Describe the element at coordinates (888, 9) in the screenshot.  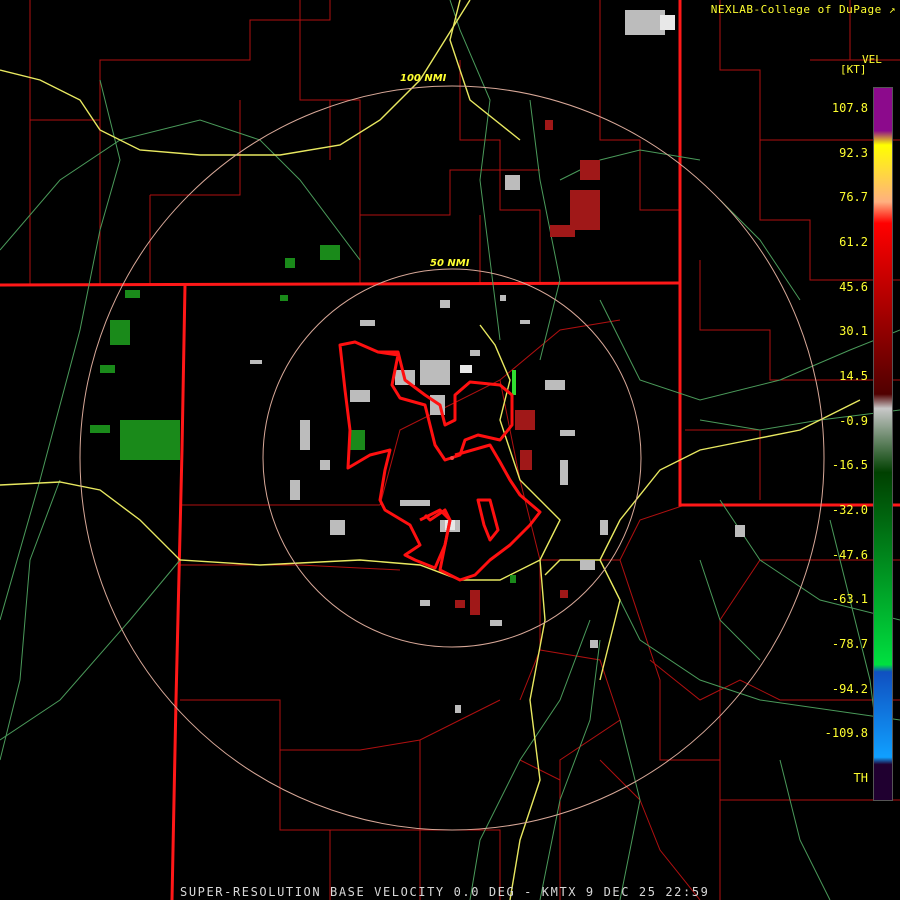
I see `external-link-icon: ↗` at that location.